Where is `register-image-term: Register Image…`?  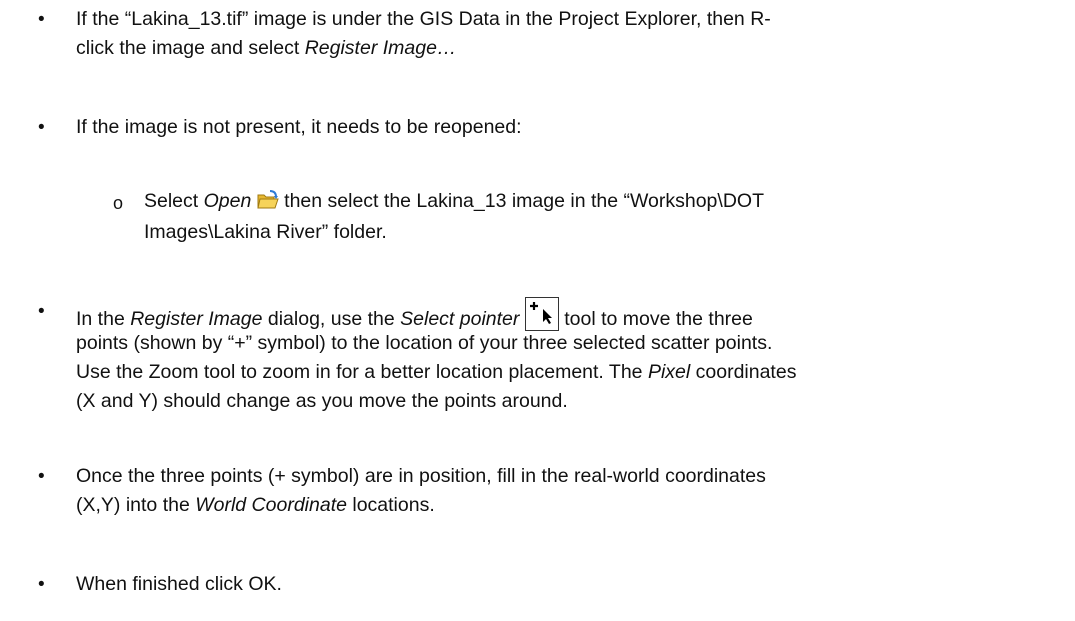 register-image-term: Register Image… is located at coordinates (380, 48).